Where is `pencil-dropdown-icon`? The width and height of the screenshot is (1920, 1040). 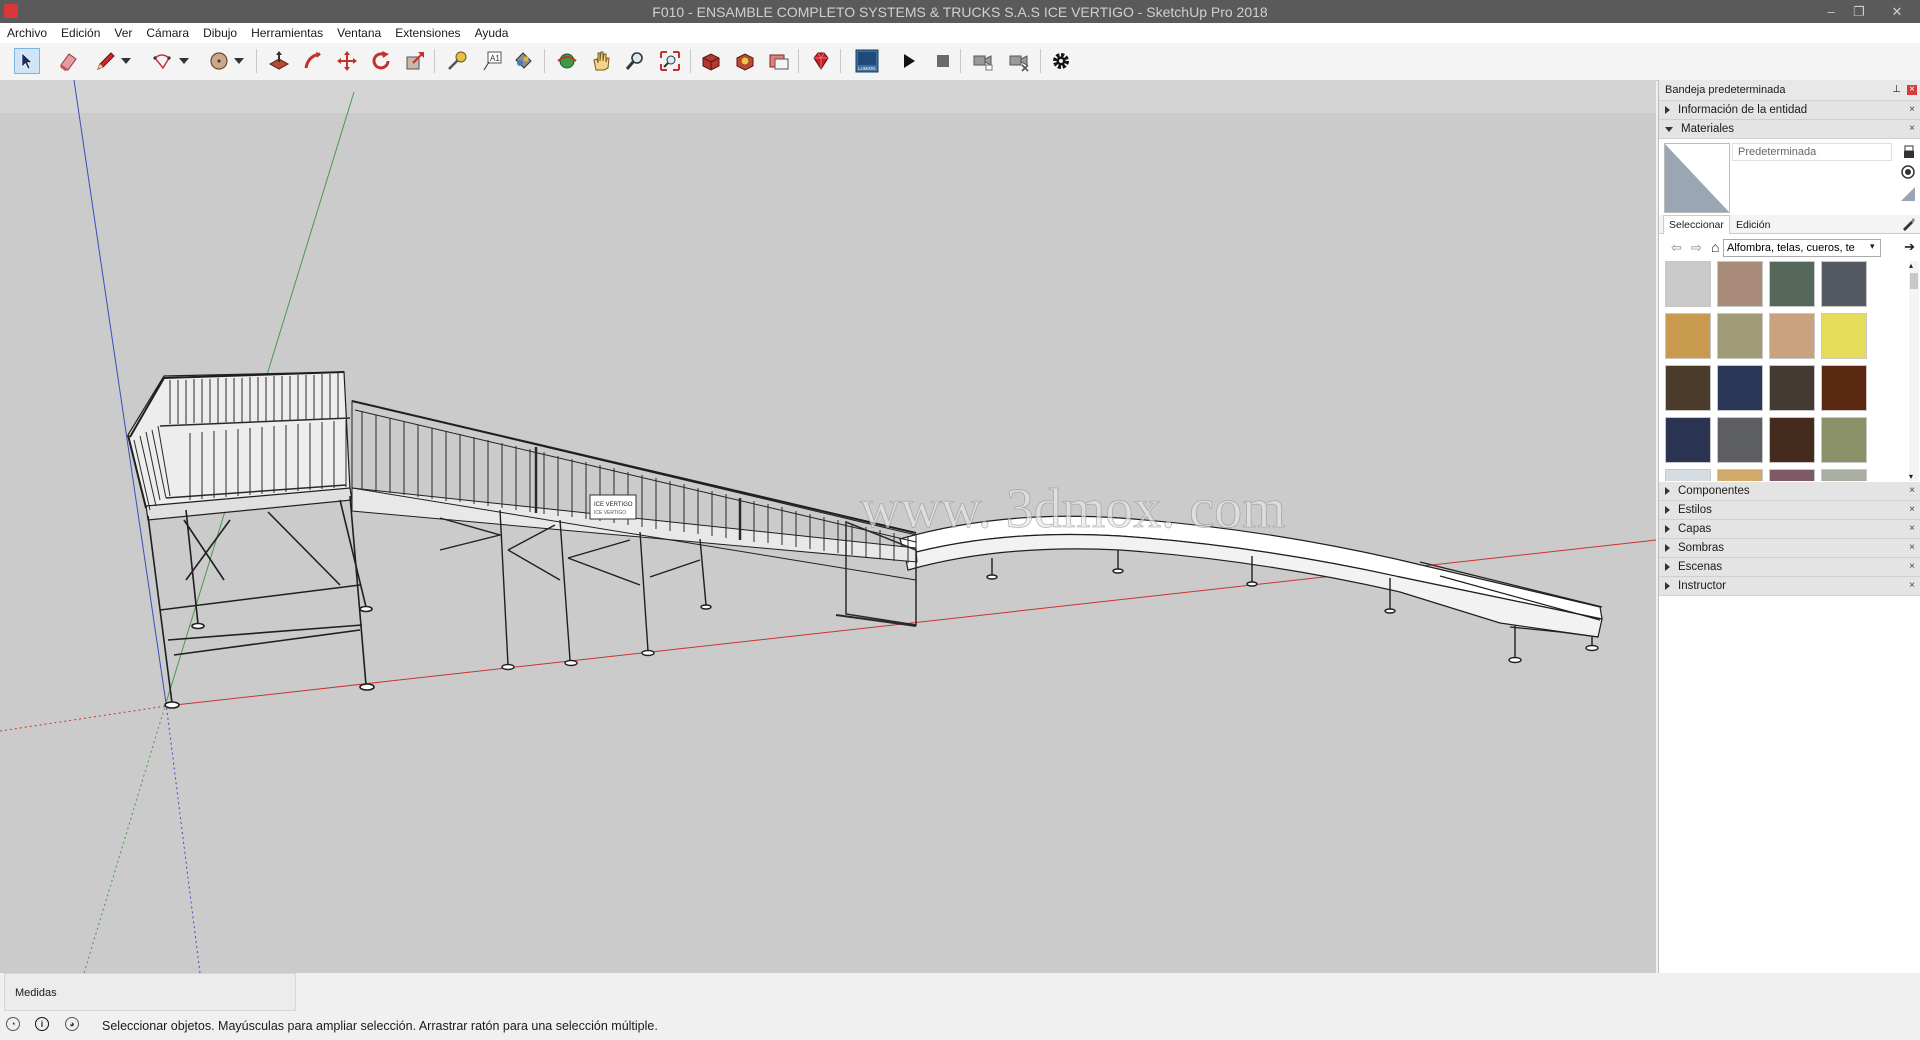
pencil-dropdown-icon is located at coordinates (126, 61).